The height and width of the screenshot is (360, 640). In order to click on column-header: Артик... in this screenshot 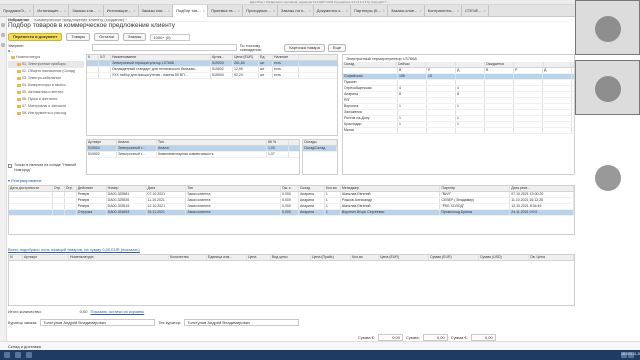, I will do `click(222, 57)`.